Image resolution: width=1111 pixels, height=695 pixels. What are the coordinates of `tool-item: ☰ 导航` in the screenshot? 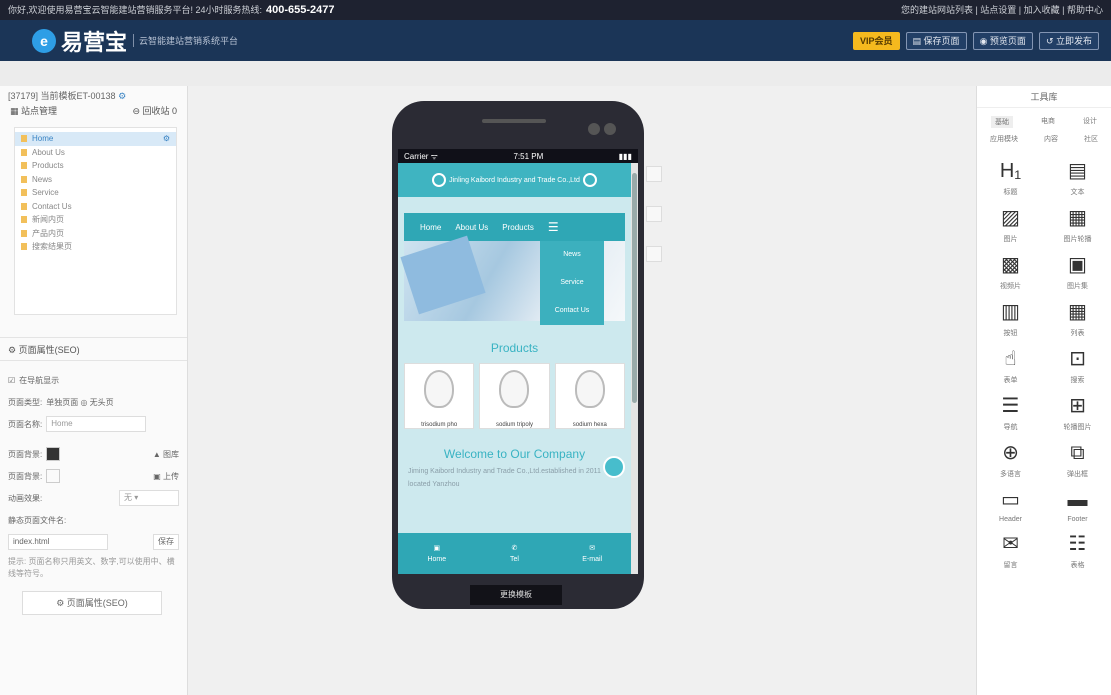 It's located at (1010, 413).